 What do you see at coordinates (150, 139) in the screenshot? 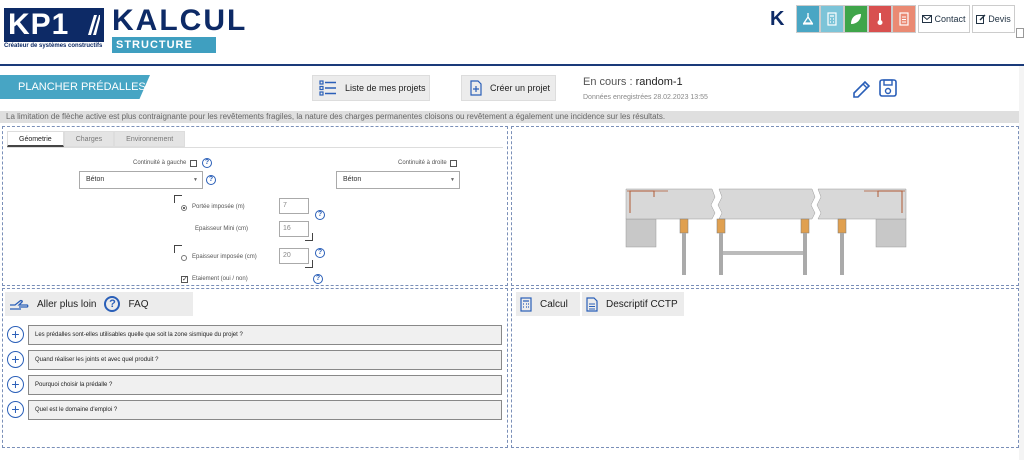
I see `tab-environnement: Environnement` at bounding box center [150, 139].